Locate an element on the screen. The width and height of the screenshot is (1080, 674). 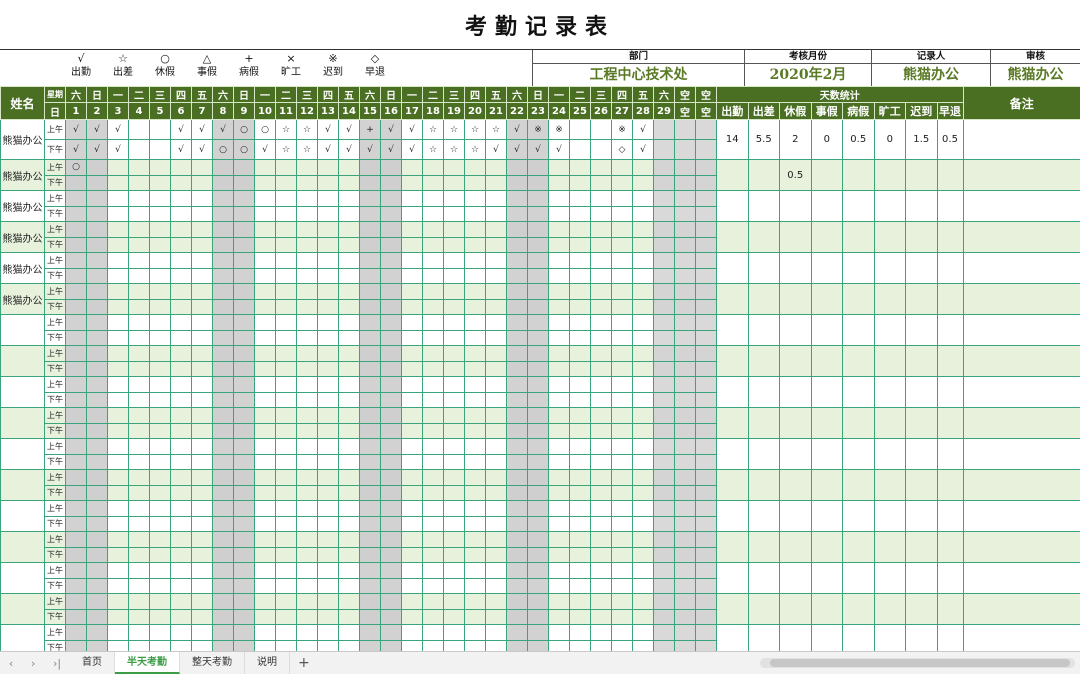
remark-cell is located at coordinates (1021, 361).